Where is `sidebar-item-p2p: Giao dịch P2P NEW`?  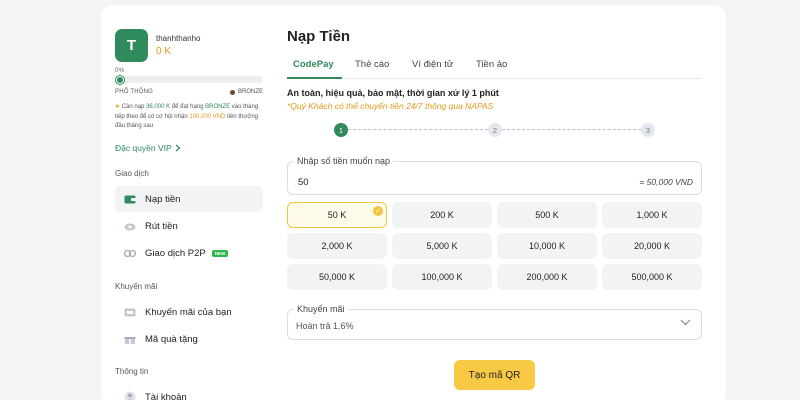
sidebar-item-p2p: Giao dịch P2P NEW is located at coordinates (189, 253).